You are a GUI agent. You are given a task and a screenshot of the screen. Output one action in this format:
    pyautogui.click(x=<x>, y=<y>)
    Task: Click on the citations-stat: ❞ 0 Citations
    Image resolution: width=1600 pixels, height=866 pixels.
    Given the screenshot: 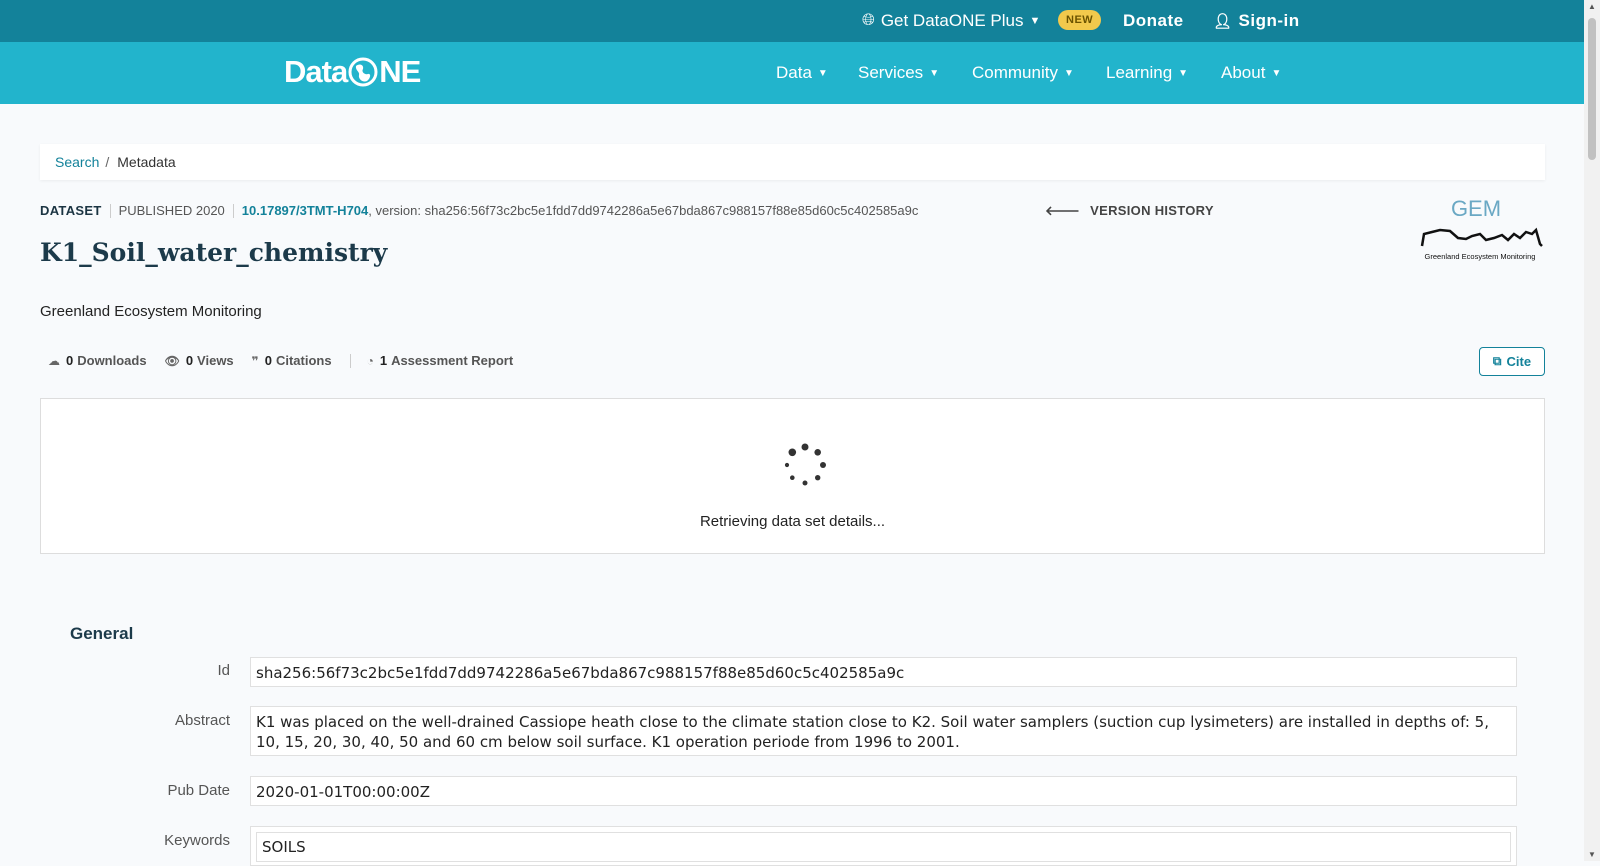 What is the action you would take?
    pyautogui.click(x=292, y=360)
    